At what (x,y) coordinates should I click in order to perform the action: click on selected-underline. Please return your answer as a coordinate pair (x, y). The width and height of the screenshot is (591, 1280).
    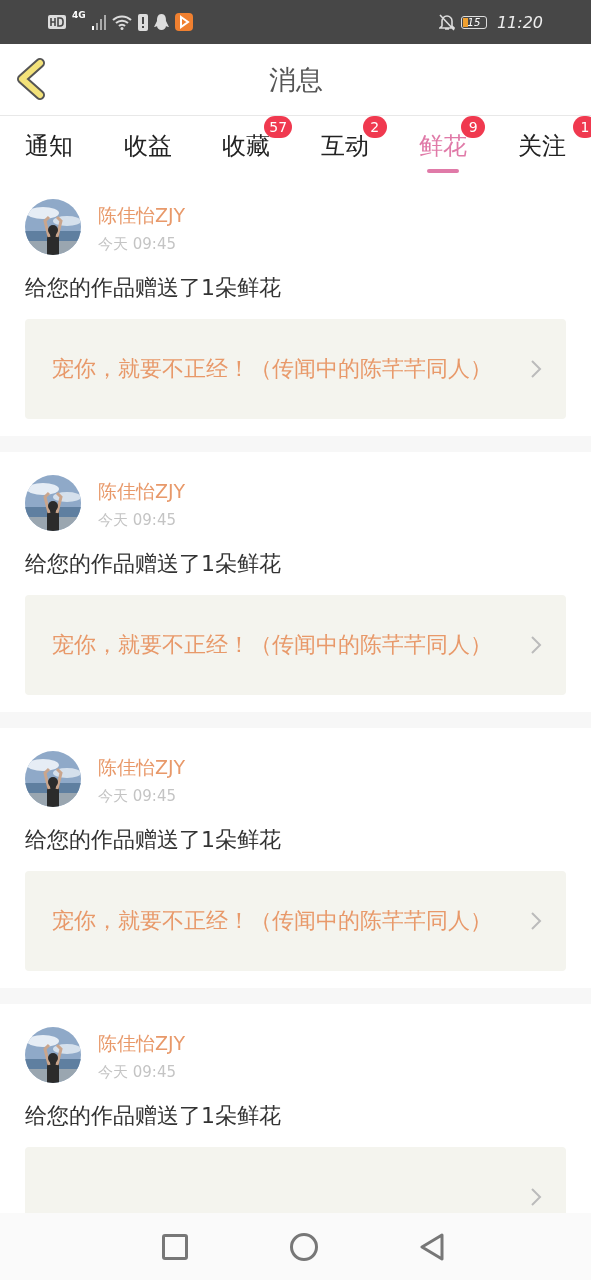
    Looking at the image, I should click on (443, 171).